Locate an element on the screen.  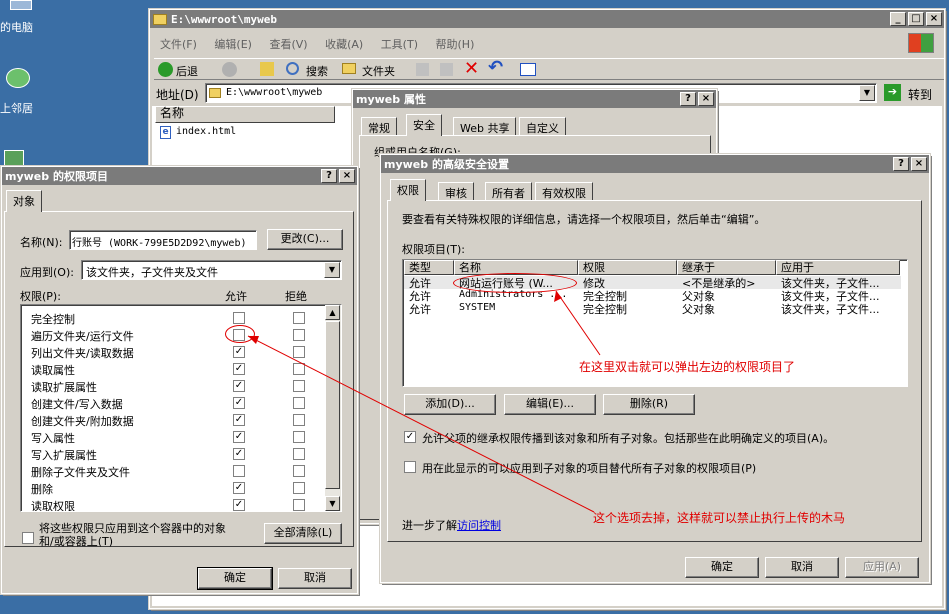
tab-effective-permissions: 有效权限 is located at coordinates (564, 191).